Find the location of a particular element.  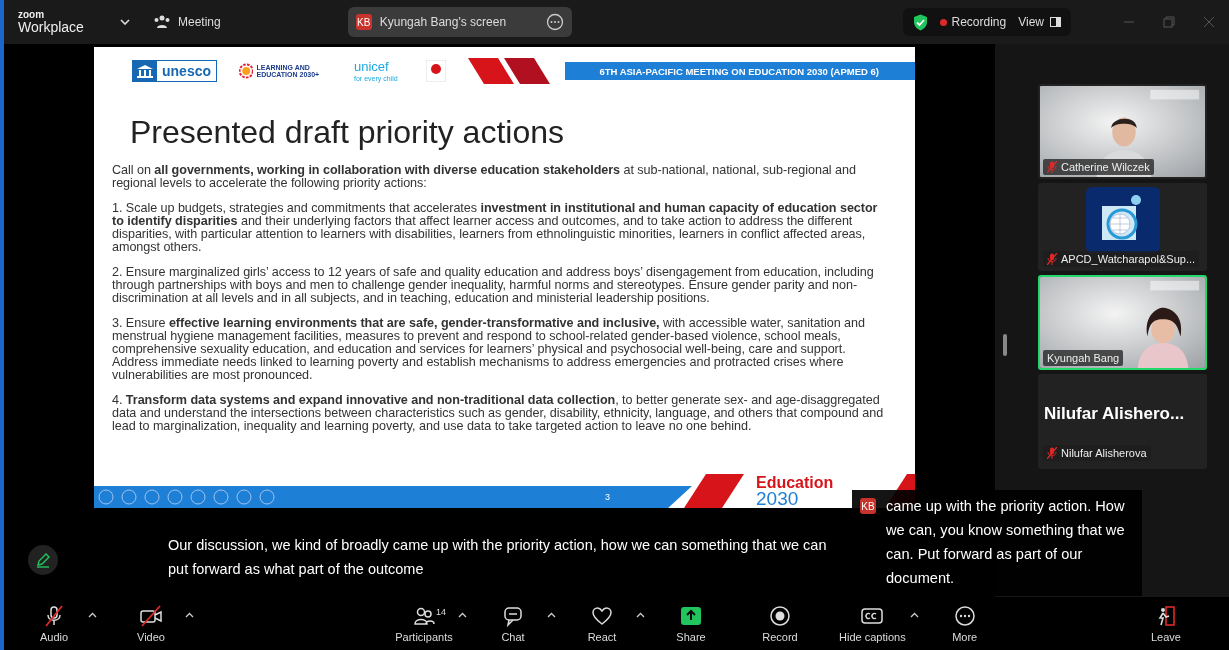

mic-button: Audio is located at coordinates (54, 623).